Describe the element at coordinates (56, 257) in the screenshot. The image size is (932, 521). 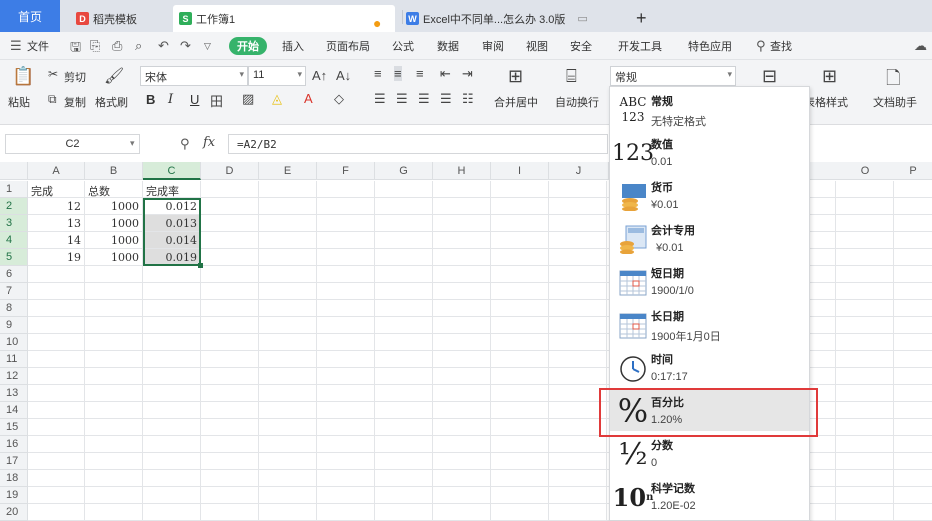
I see `cell-a5: 19` at that location.